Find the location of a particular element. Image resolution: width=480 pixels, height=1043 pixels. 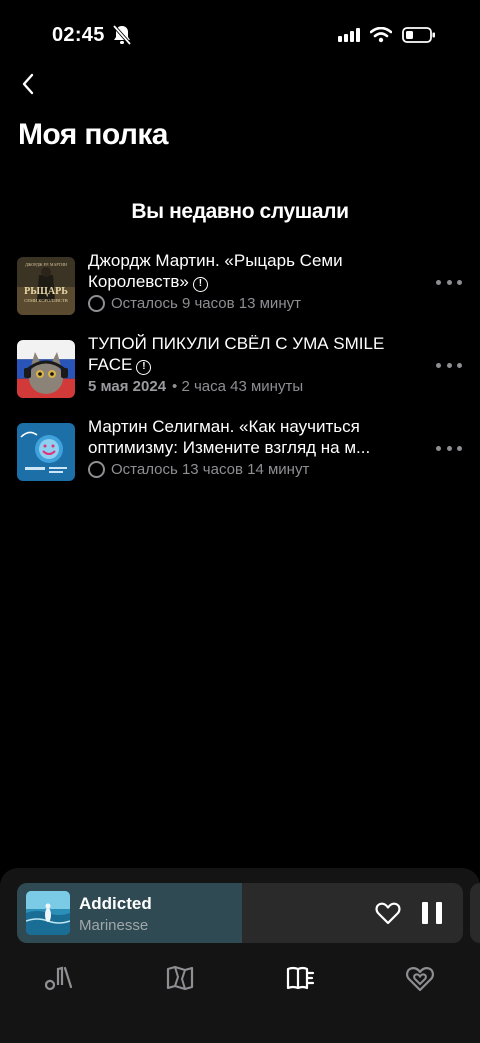

book-cover is located at coordinates (46, 452).